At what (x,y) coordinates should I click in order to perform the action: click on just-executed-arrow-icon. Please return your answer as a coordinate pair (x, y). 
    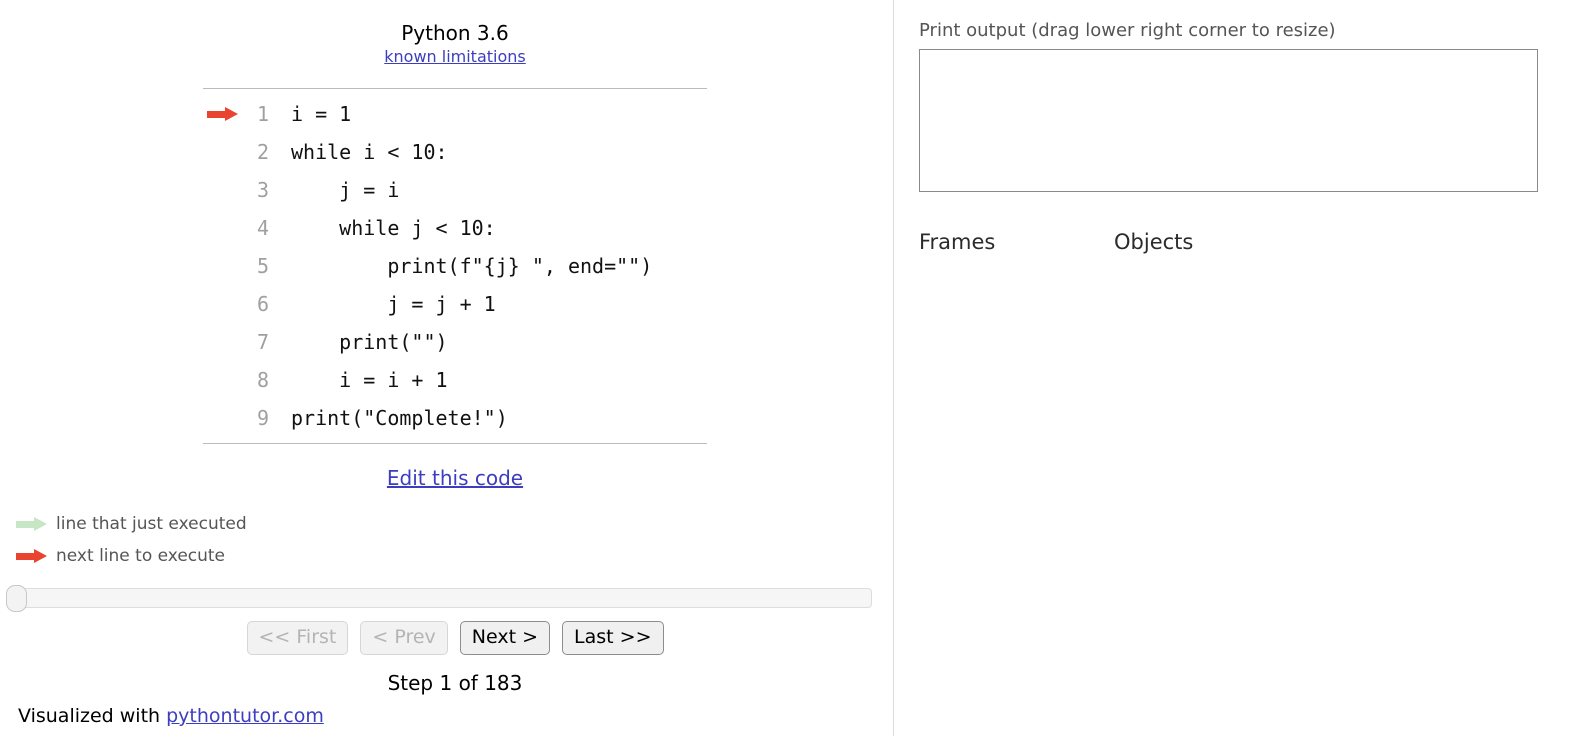
    Looking at the image, I should click on (36, 524).